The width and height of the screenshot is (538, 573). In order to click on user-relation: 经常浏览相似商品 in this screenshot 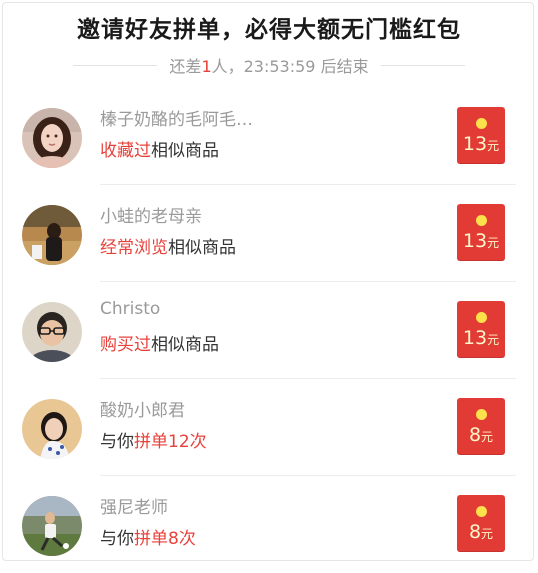, I will do `click(168, 245)`.